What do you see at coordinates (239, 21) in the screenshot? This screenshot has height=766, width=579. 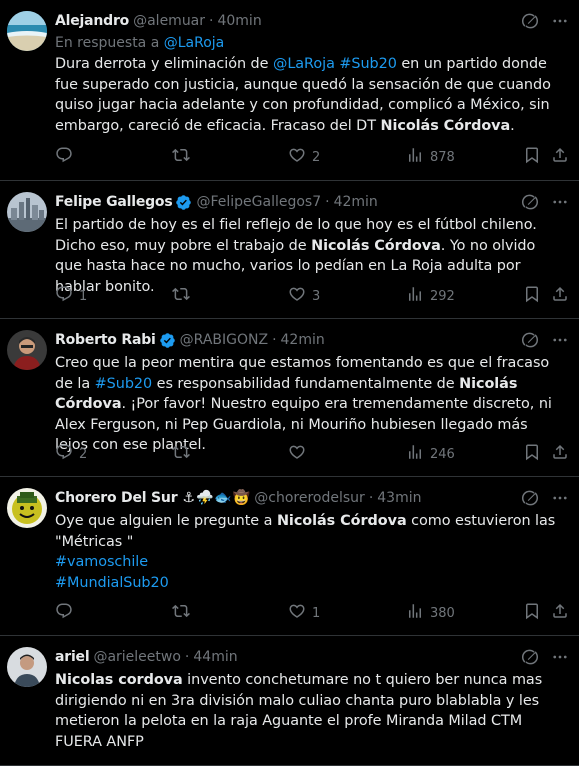 I see `timestamp: 40min` at bounding box center [239, 21].